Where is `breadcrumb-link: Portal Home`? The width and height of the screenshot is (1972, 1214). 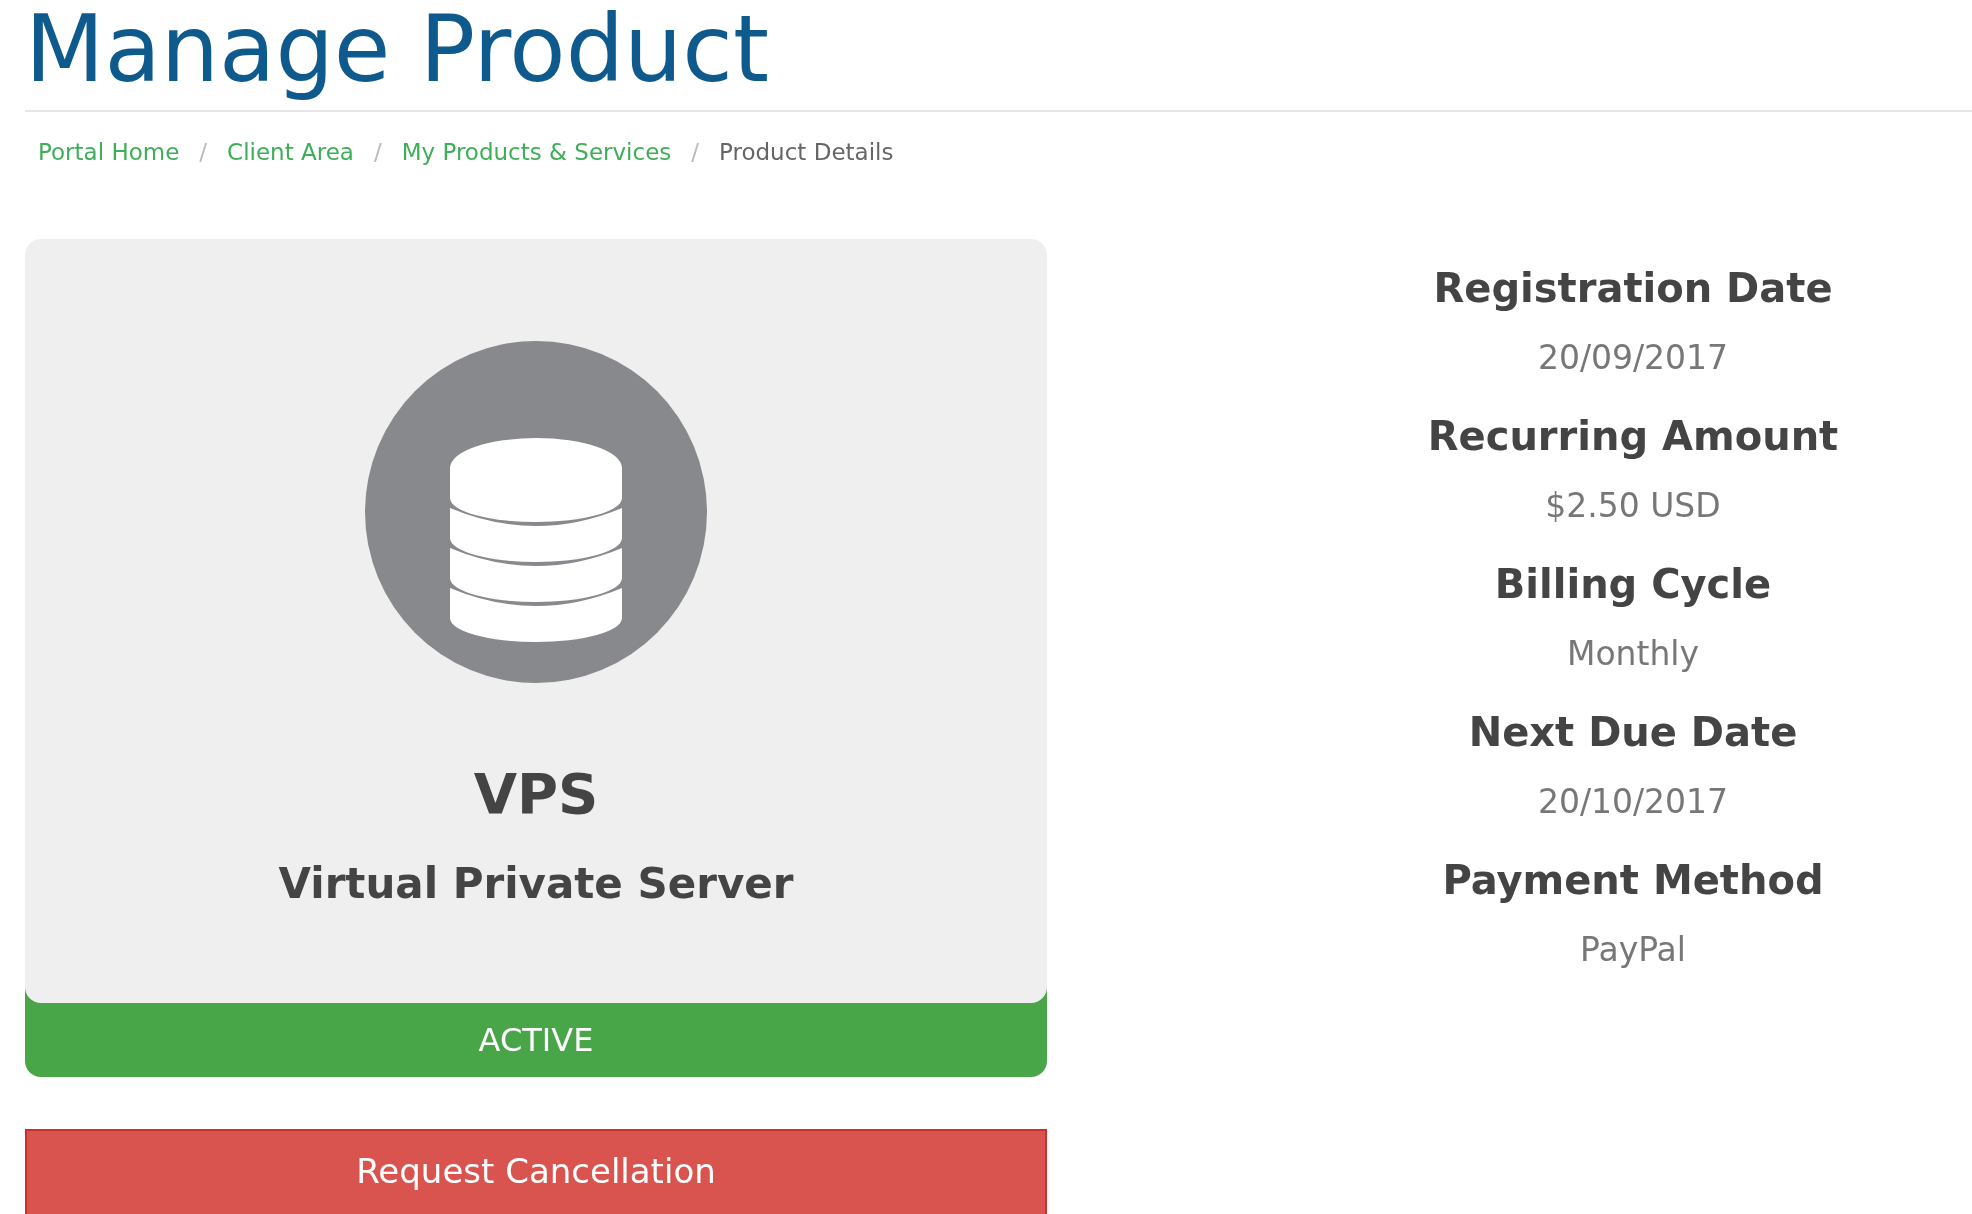 breadcrumb-link: Portal Home is located at coordinates (109, 152).